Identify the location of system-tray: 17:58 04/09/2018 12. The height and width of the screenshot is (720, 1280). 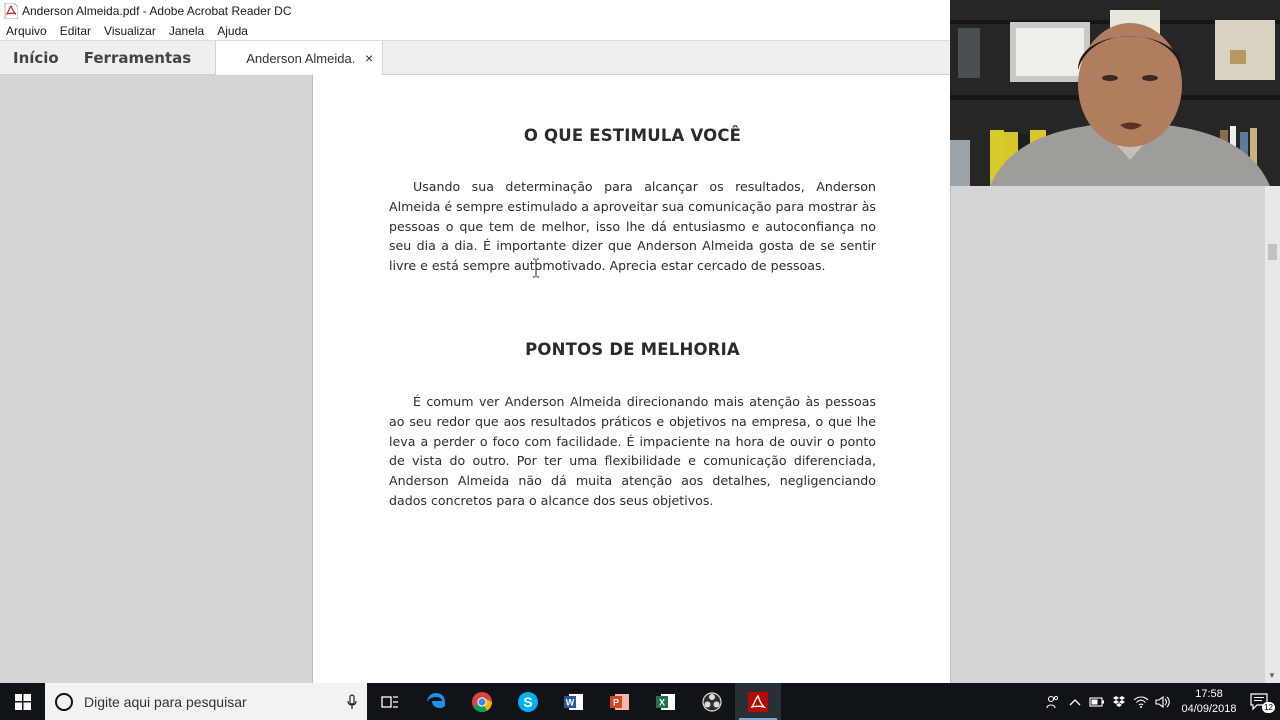
(1161, 701).